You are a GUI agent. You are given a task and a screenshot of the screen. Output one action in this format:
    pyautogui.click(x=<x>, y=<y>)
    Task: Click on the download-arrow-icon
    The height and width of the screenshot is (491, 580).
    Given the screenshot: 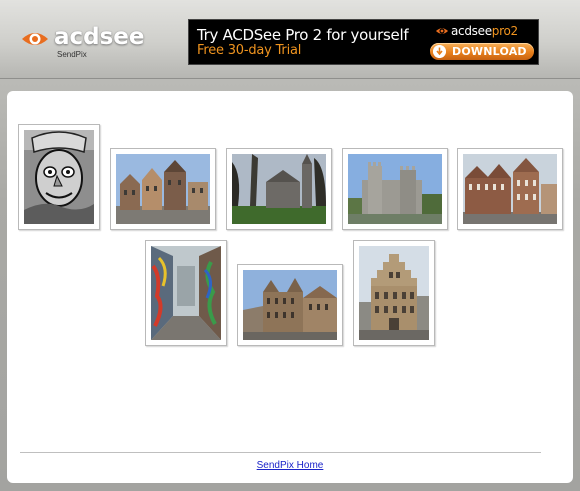 What is the action you would take?
    pyautogui.click(x=439, y=51)
    